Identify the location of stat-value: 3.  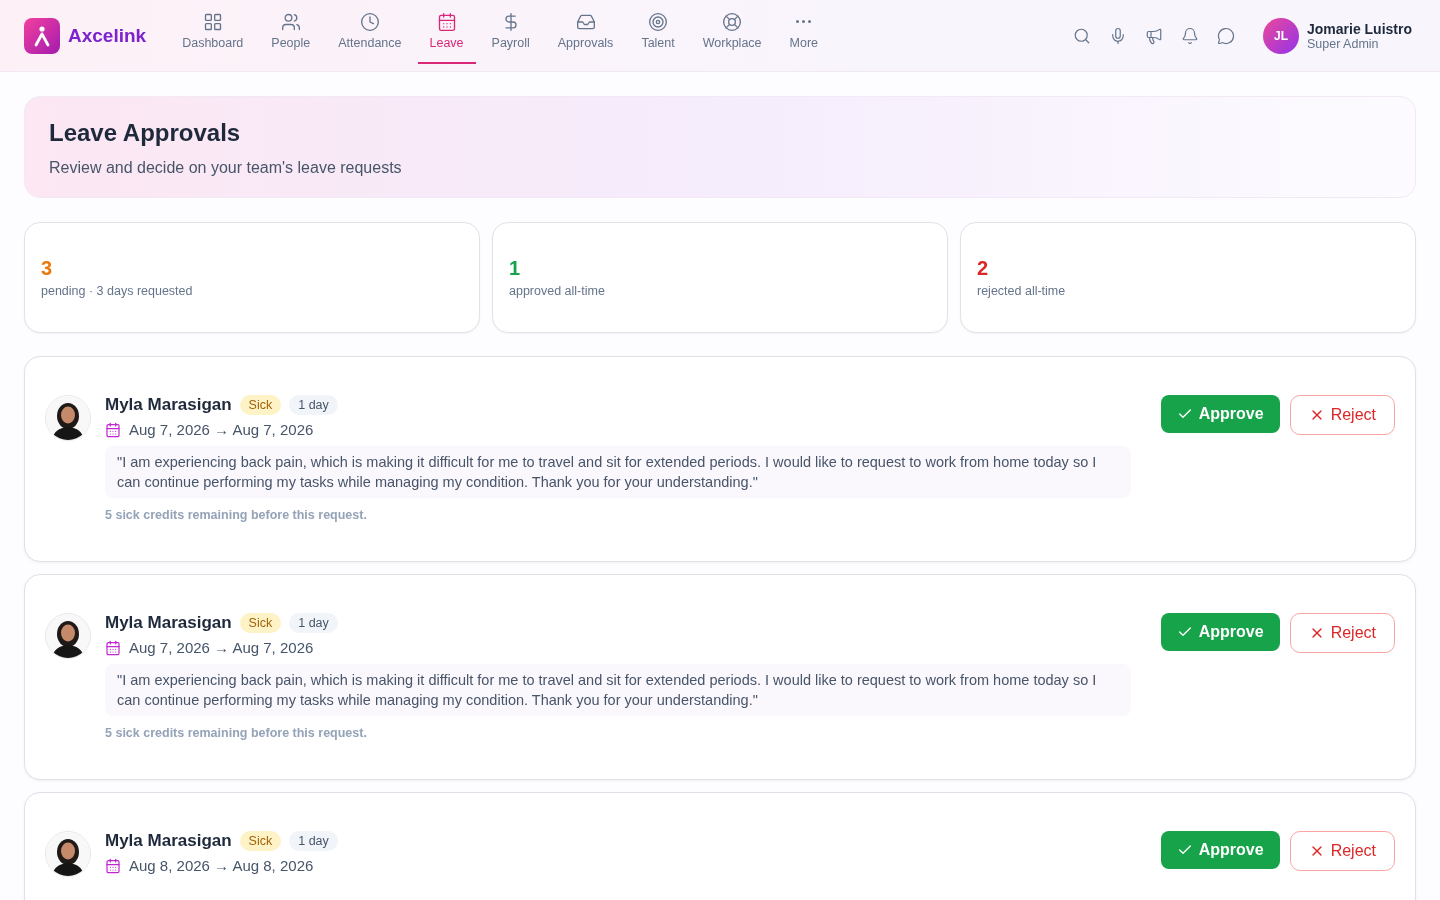
(47, 268).